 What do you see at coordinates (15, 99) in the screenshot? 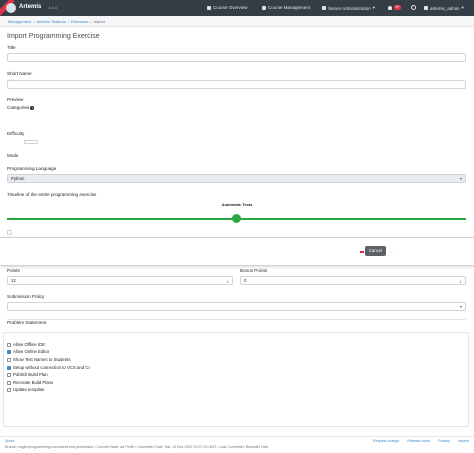
I see `preview-label: Preview` at bounding box center [15, 99].